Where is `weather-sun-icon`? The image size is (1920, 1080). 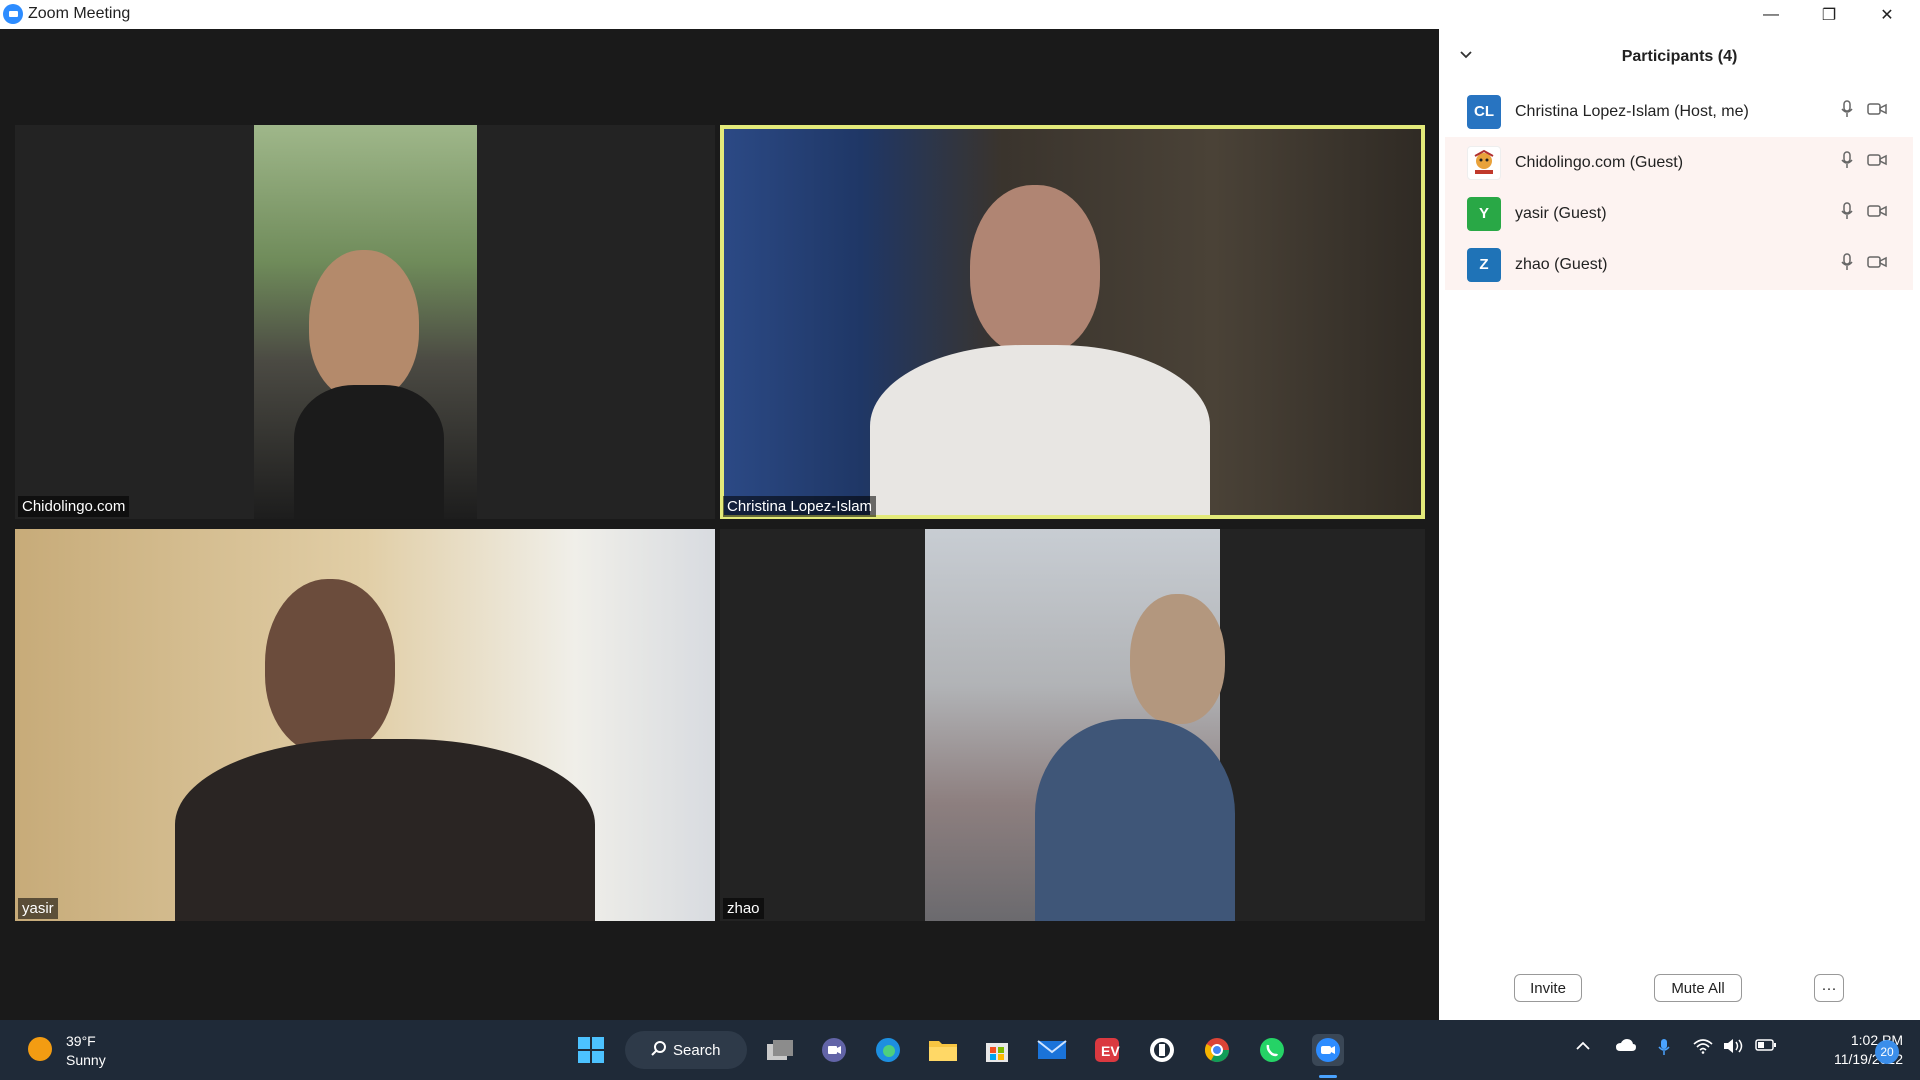
weather-sun-icon is located at coordinates (40, 1049).